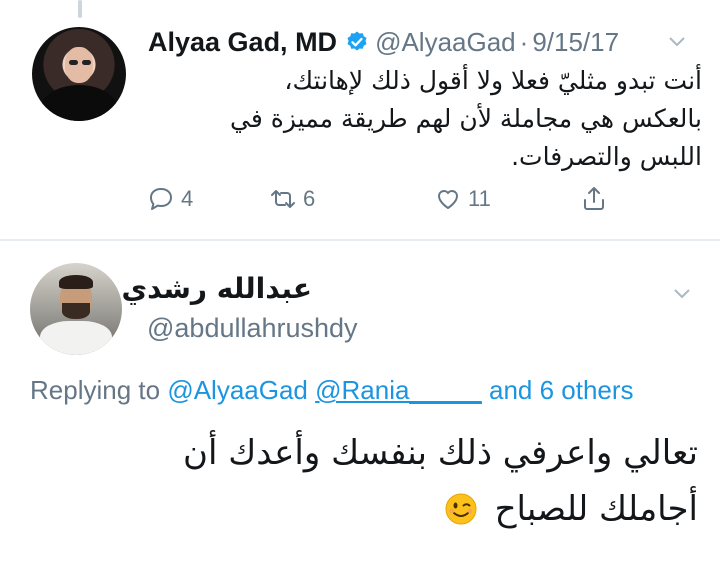 The height and width of the screenshot is (585, 720). What do you see at coordinates (217, 288) in the screenshot?
I see `reply-author-name: عبدالله رشدي` at bounding box center [217, 288].